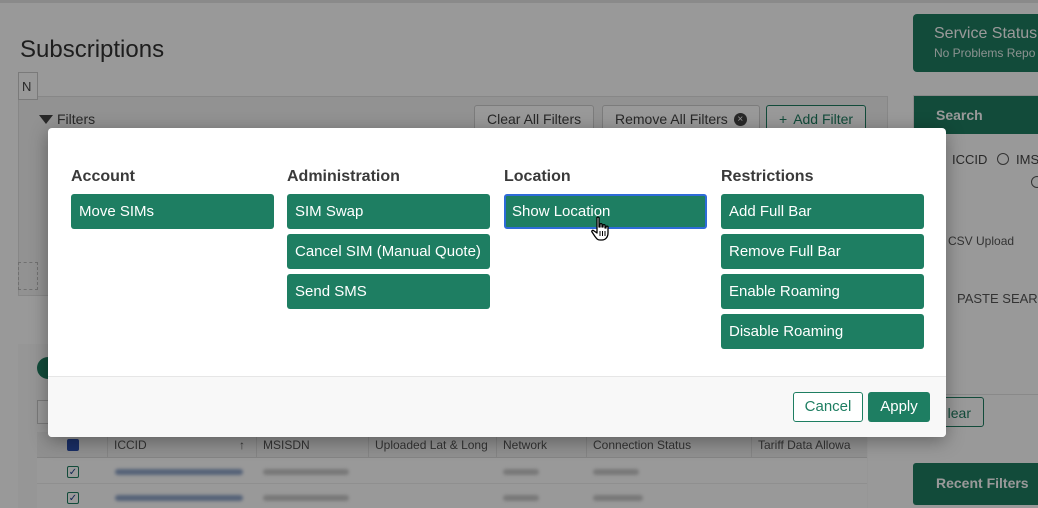 The width and height of the screenshot is (1038, 508). I want to click on move-sims-button: Move SIMs, so click(172, 211).